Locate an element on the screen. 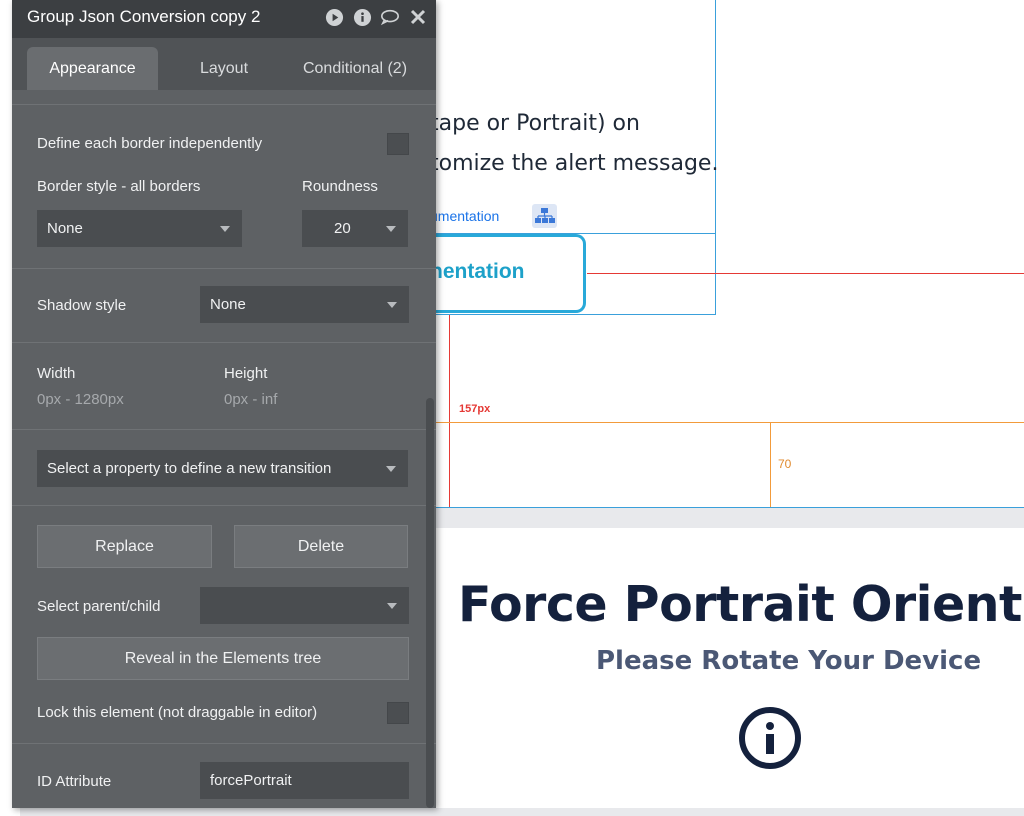  roundness-select: 20 is located at coordinates (355, 228).